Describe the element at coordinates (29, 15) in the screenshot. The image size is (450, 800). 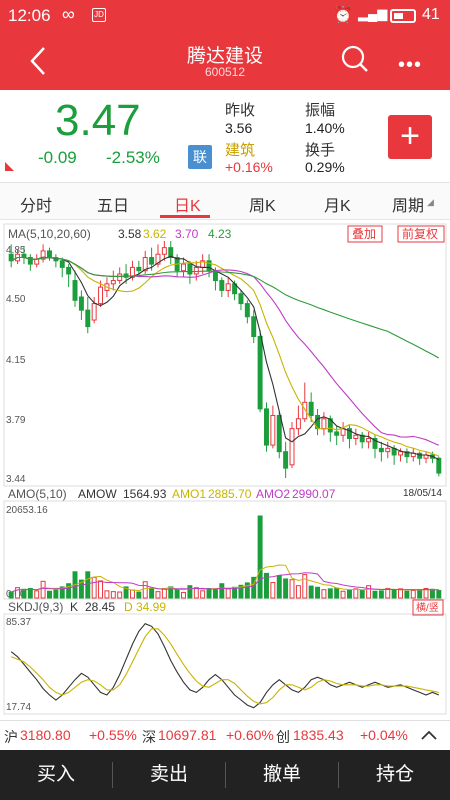
I see `status-time: 12:06` at that location.